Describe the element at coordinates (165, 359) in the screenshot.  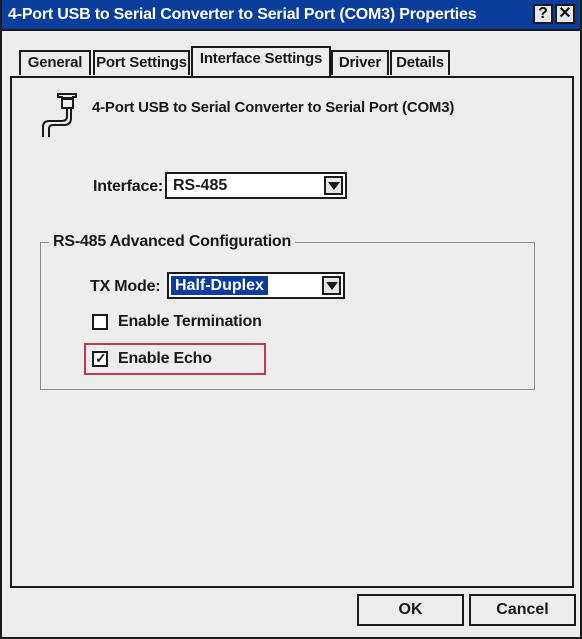
I see `enable-echo-label: Enable Echo` at that location.